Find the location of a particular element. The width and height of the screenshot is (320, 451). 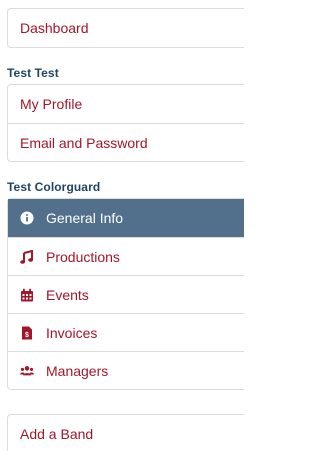

sidebar-item-label: Email and Password is located at coordinates (84, 142).